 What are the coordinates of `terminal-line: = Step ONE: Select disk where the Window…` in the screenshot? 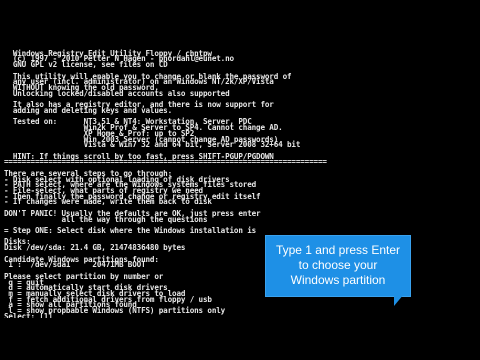 It's located at (130, 231).